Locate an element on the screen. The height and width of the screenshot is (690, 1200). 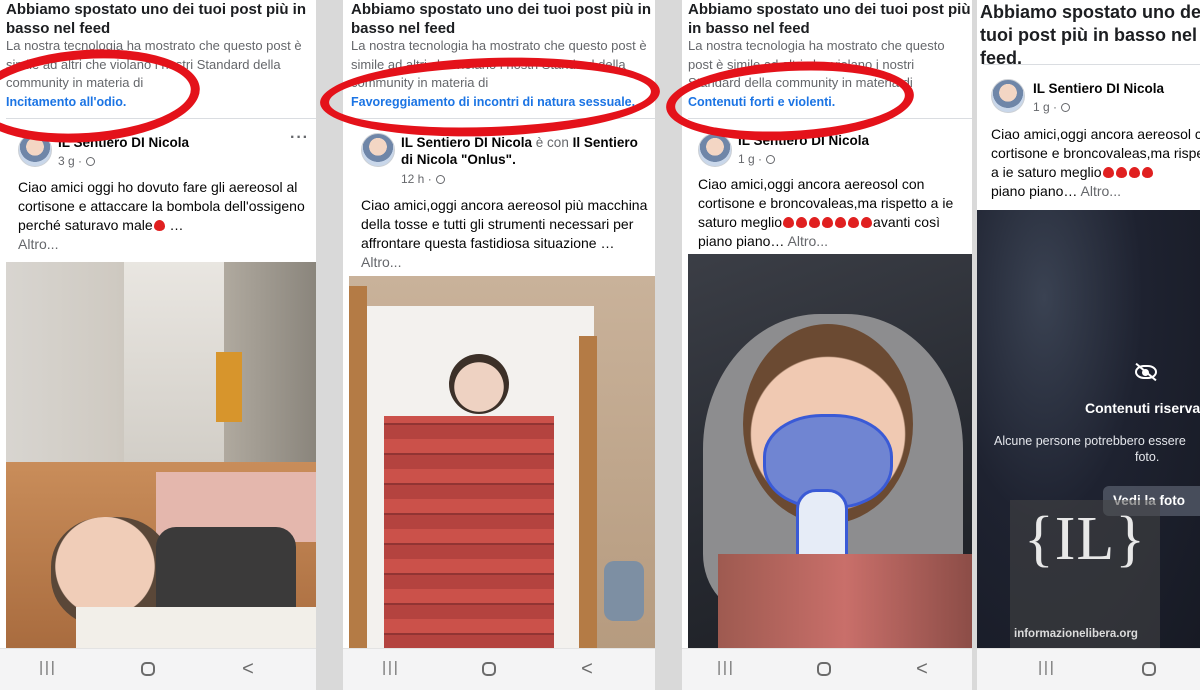
post-time: 3 g · is located at coordinates (77, 161).